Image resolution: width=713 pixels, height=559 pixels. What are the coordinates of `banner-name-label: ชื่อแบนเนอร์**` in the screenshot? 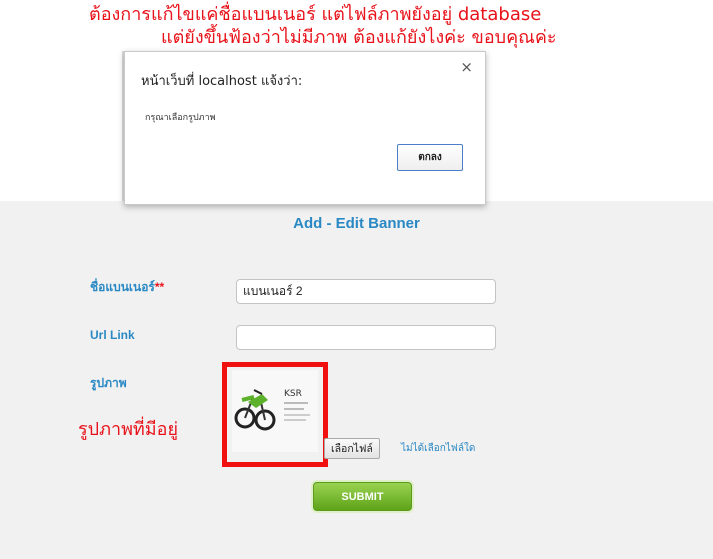 It's located at (127, 287).